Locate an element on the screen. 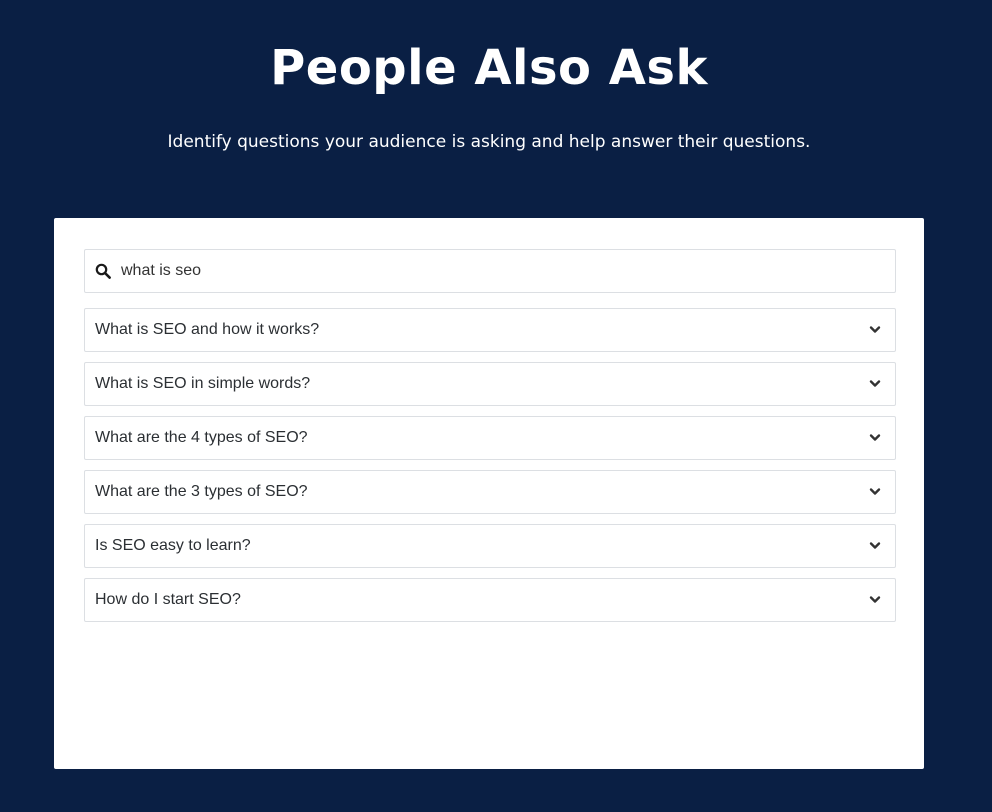 The height and width of the screenshot is (812, 992). question-text: What are the 3 types of SEO? is located at coordinates (201, 491).